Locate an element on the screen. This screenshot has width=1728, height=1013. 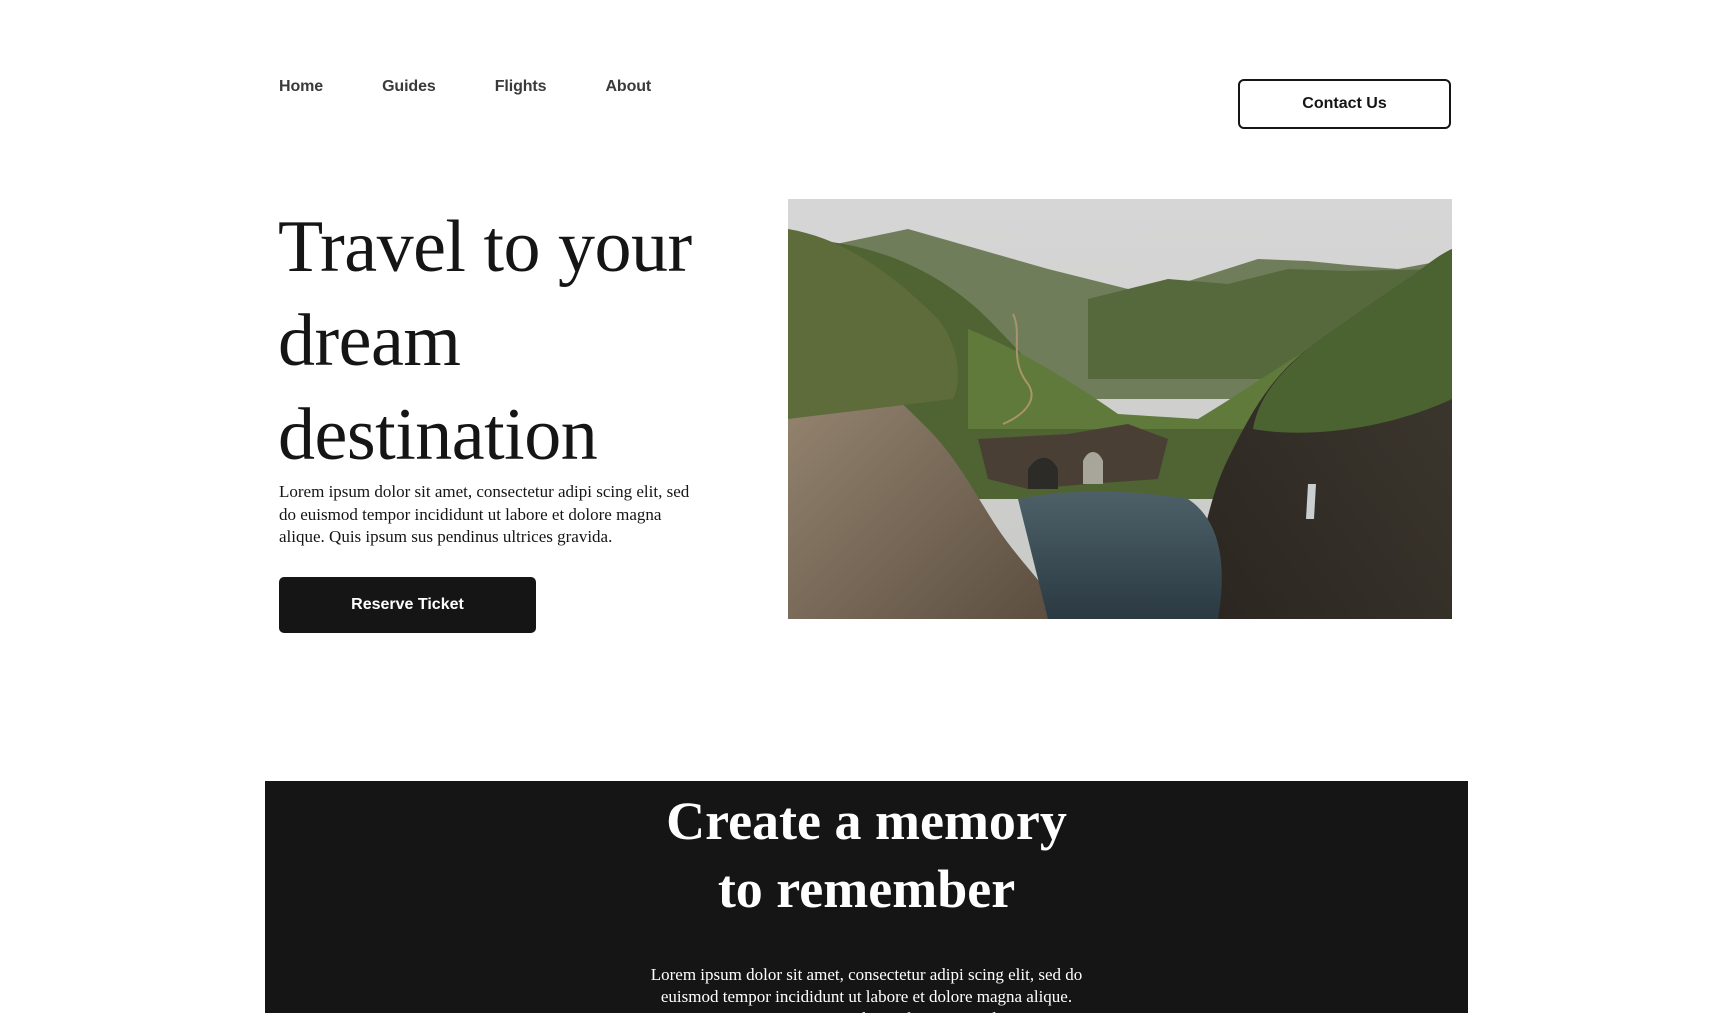
memory-title-line-2: to remember is located at coordinates (866, 889).